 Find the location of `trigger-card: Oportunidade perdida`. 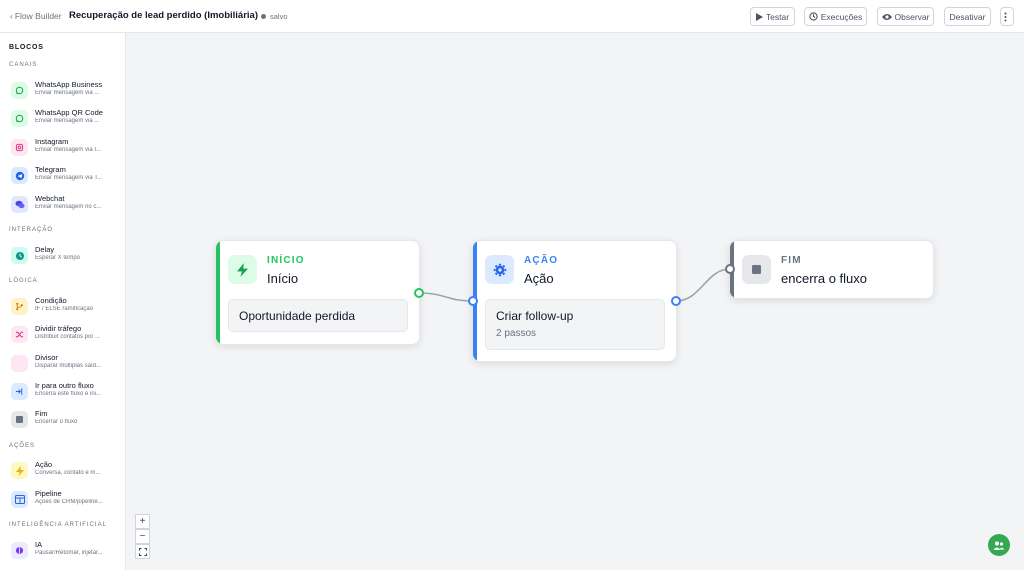

trigger-card: Oportunidade perdida is located at coordinates (318, 315).